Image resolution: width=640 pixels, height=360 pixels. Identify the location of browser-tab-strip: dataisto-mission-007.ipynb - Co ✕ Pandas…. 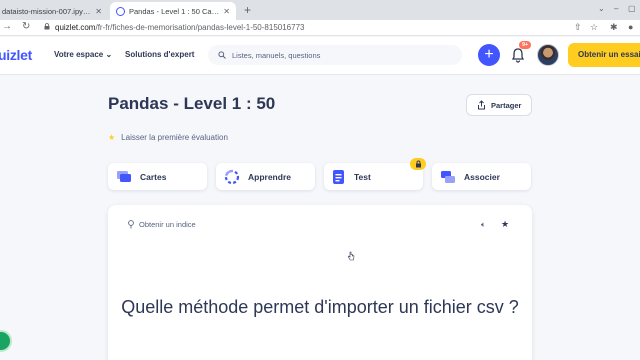
(320, 10).